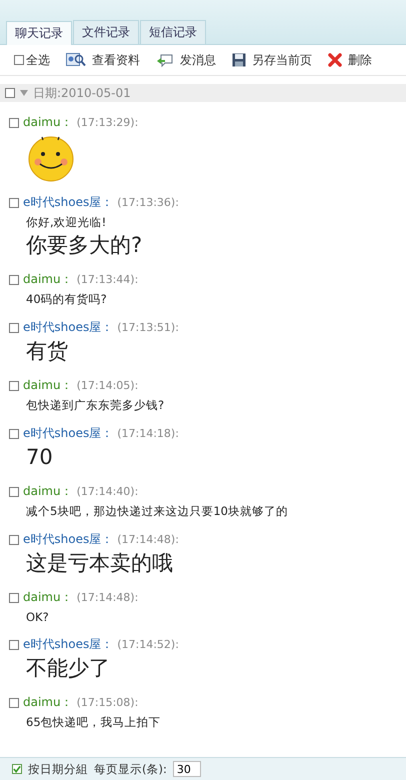  What do you see at coordinates (107, 491) in the screenshot?
I see `message-time: (17:14:40):` at bounding box center [107, 491].